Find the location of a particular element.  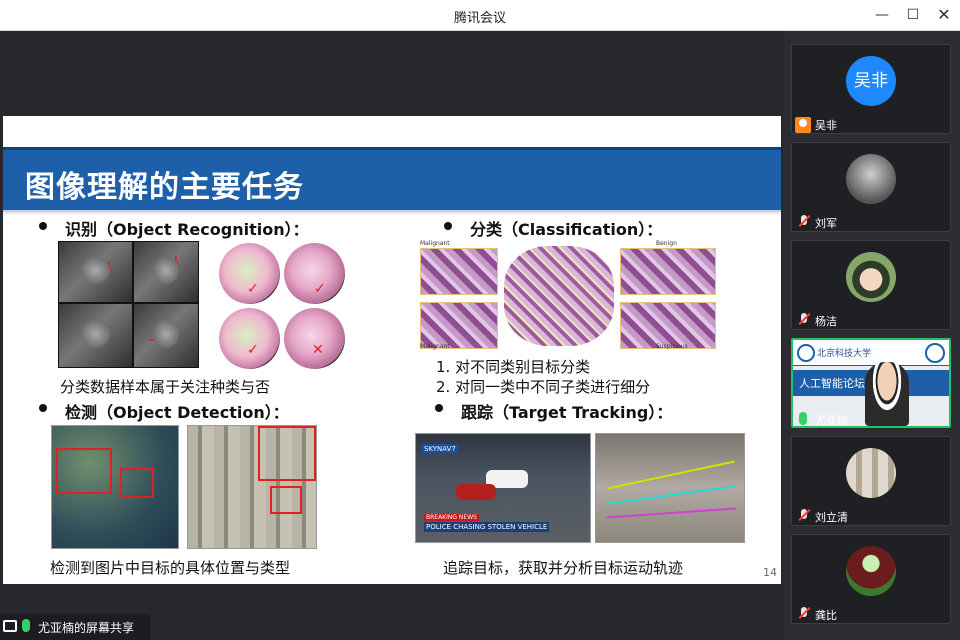

histology-figure: Malignant Benign Malignant Suspicious is located at coordinates (568, 295).